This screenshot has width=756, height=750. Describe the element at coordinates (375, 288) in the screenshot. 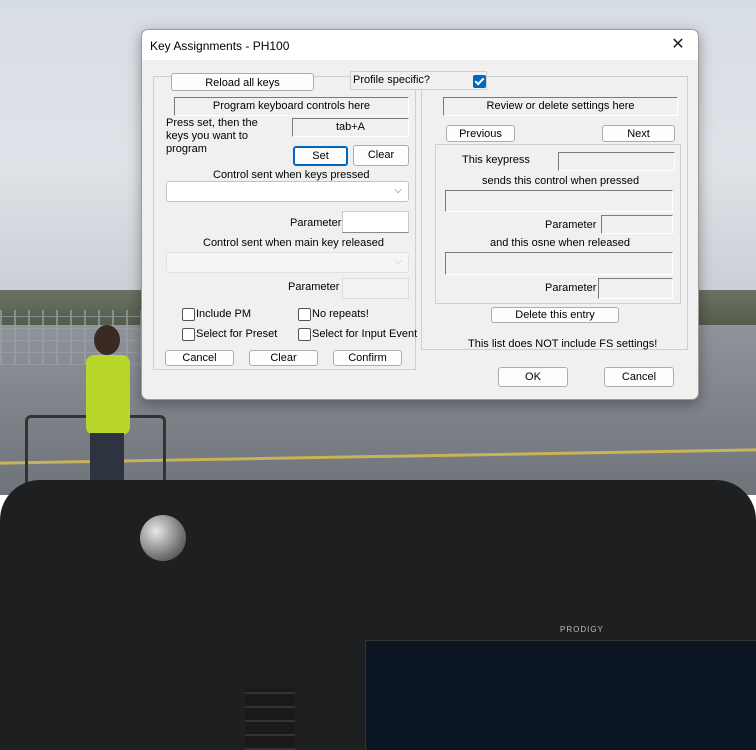

I see `parameter2-input` at that location.